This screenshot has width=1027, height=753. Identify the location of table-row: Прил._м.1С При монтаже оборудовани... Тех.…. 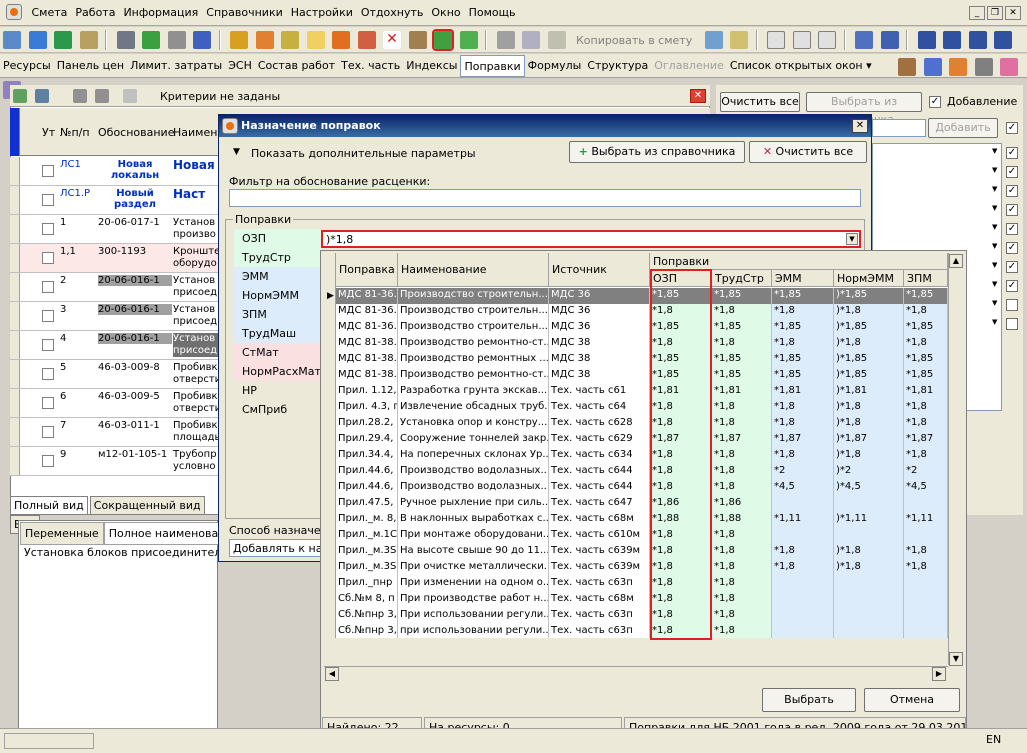
(642, 536).